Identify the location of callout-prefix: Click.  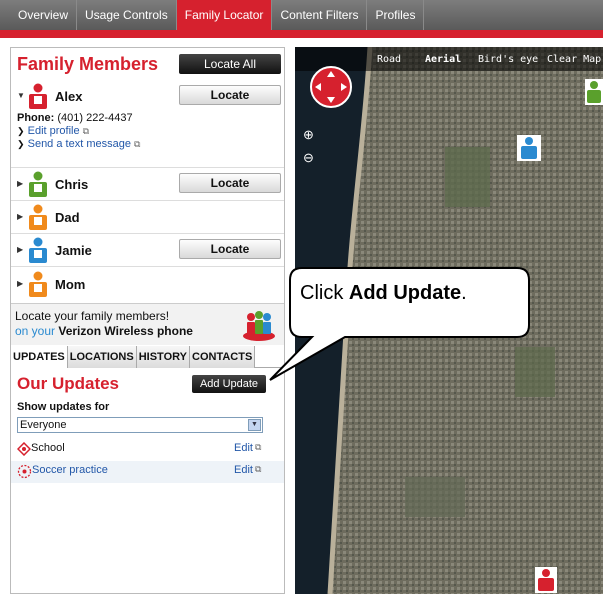
(324, 293).